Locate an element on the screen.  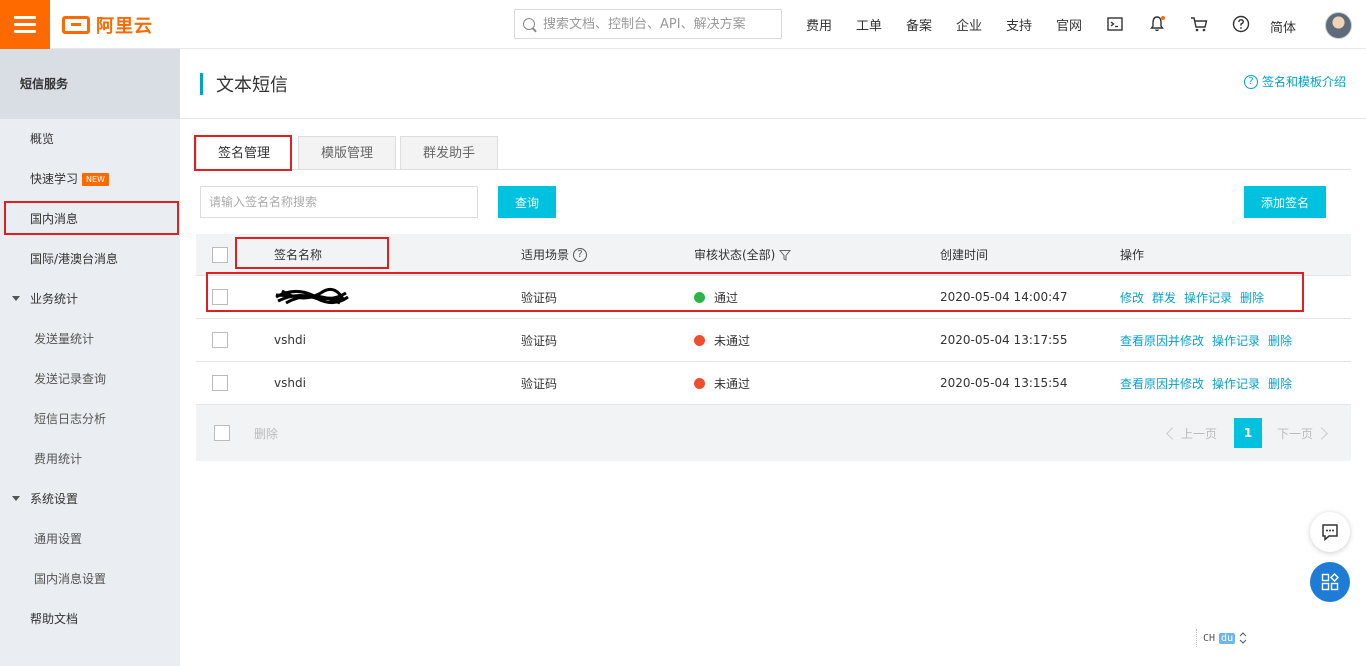
bulk-delete-button: 删除 is located at coordinates (266, 433).